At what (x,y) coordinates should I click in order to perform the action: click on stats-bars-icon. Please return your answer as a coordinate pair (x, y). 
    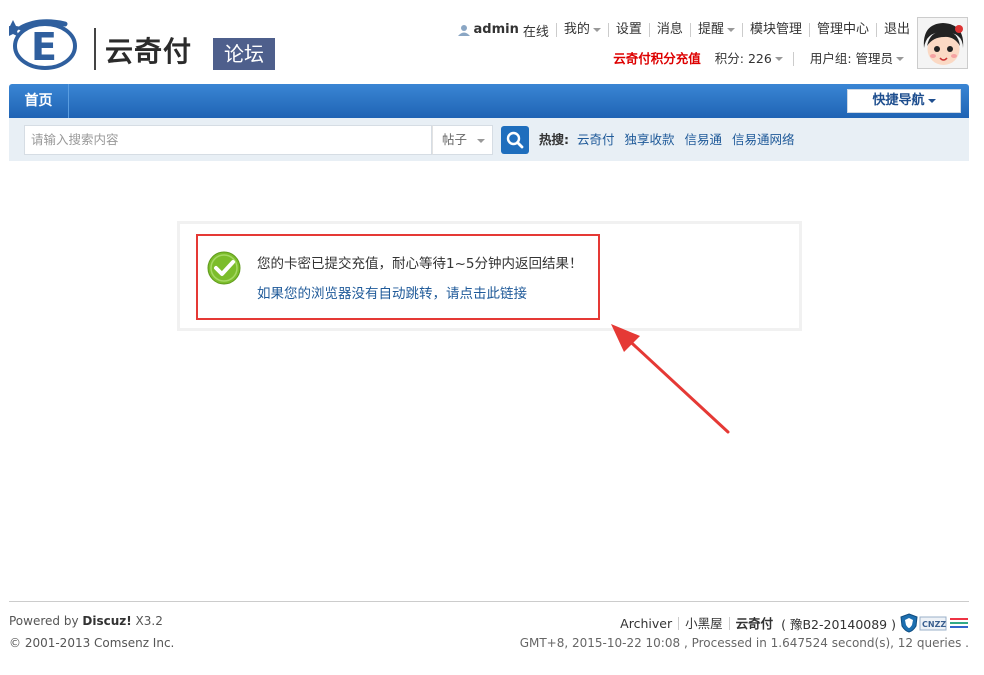
    Looking at the image, I should click on (959, 623).